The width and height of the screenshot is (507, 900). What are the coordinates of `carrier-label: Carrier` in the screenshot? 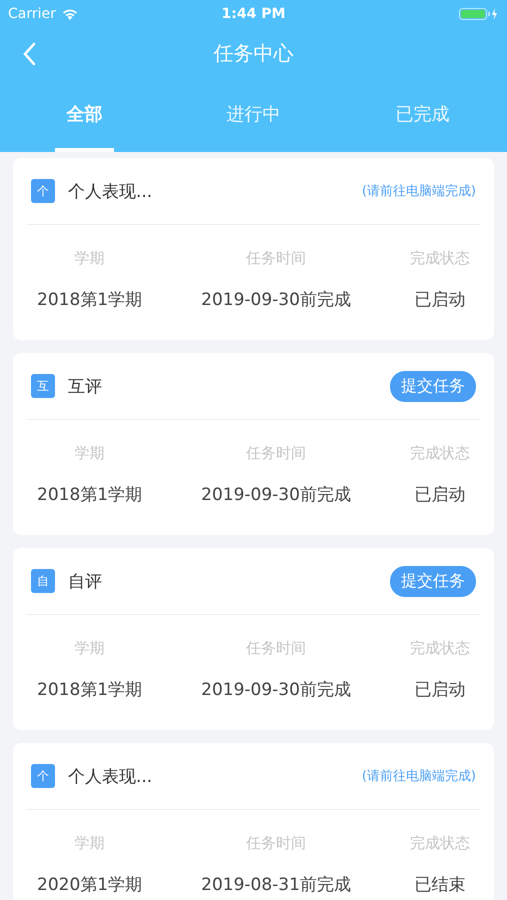 It's located at (32, 14).